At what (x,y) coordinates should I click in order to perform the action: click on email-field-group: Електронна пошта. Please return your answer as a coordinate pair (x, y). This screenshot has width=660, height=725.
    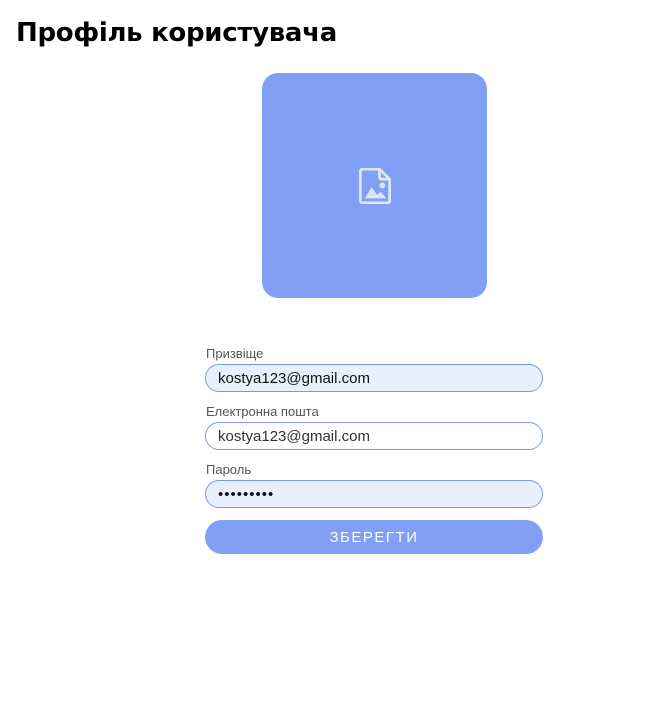
    Looking at the image, I should click on (374, 427).